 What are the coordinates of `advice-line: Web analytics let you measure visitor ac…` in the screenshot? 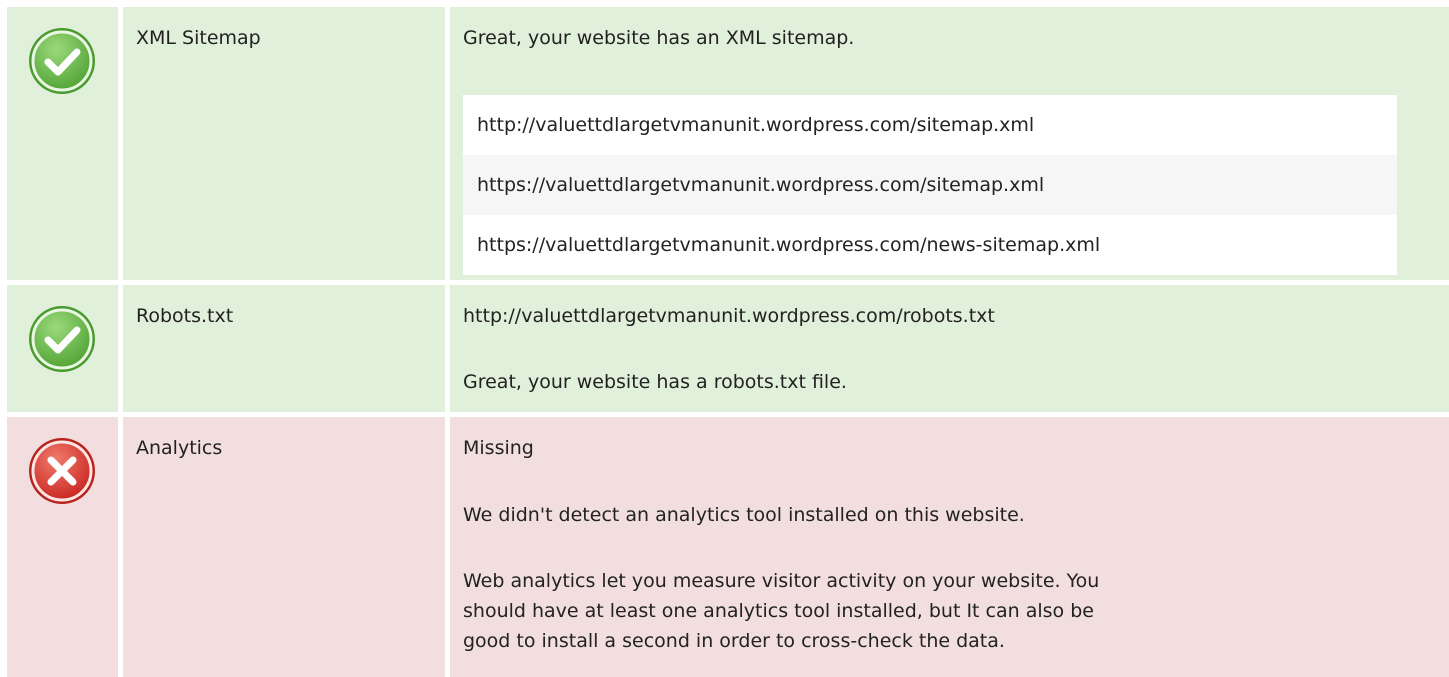 It's located at (781, 581).